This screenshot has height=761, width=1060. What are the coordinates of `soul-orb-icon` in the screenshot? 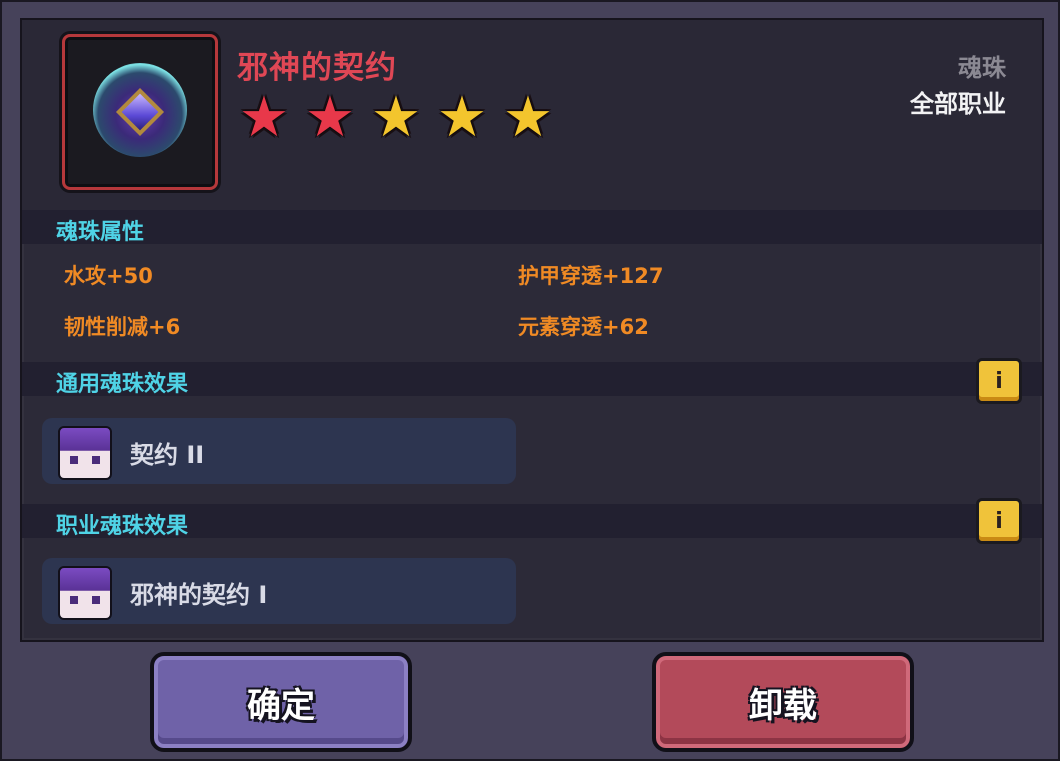 It's located at (140, 110).